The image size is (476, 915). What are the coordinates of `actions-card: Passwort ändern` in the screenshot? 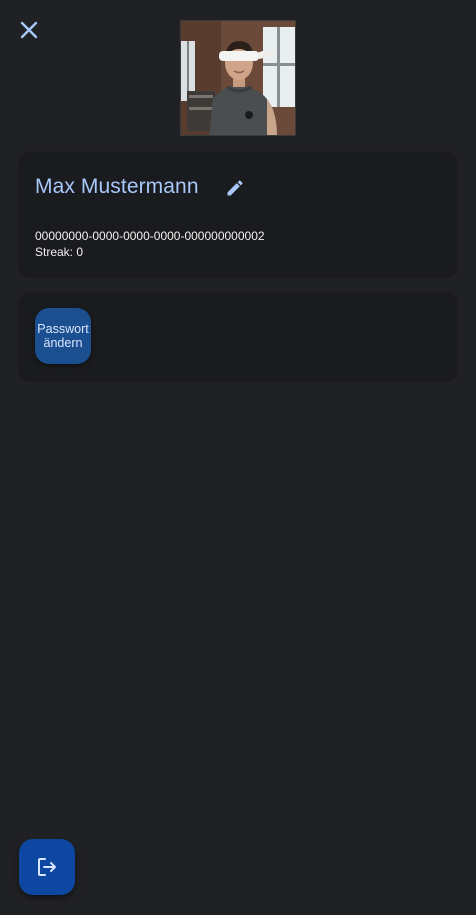 It's located at (238, 336).